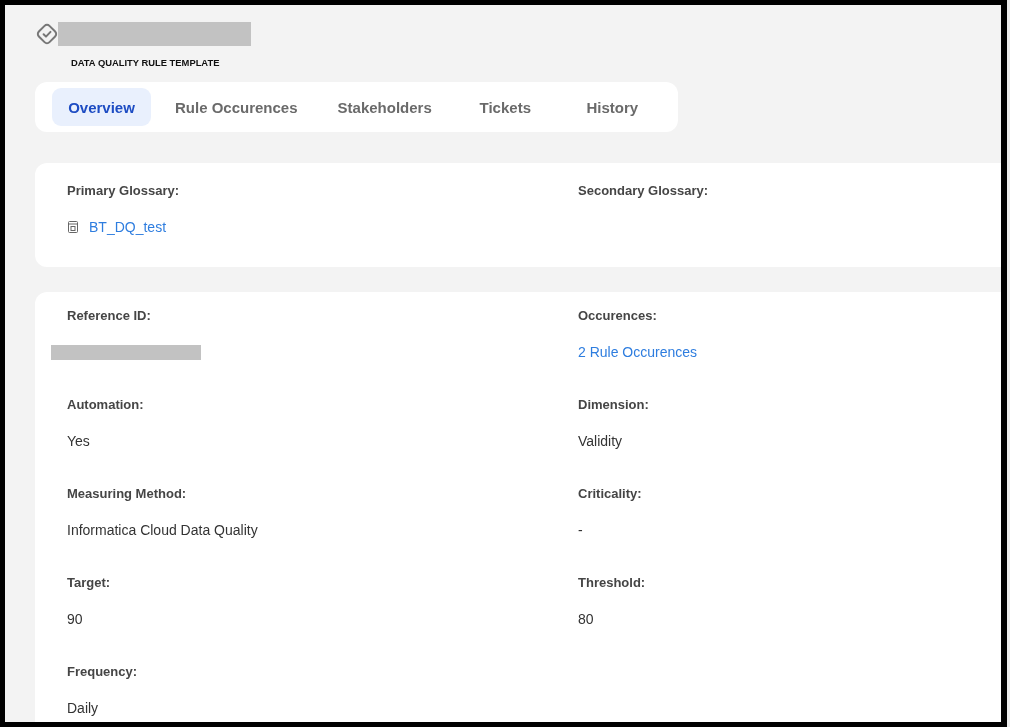  What do you see at coordinates (162, 530) in the screenshot?
I see `field-value: Informatica Cloud Data Quality` at bounding box center [162, 530].